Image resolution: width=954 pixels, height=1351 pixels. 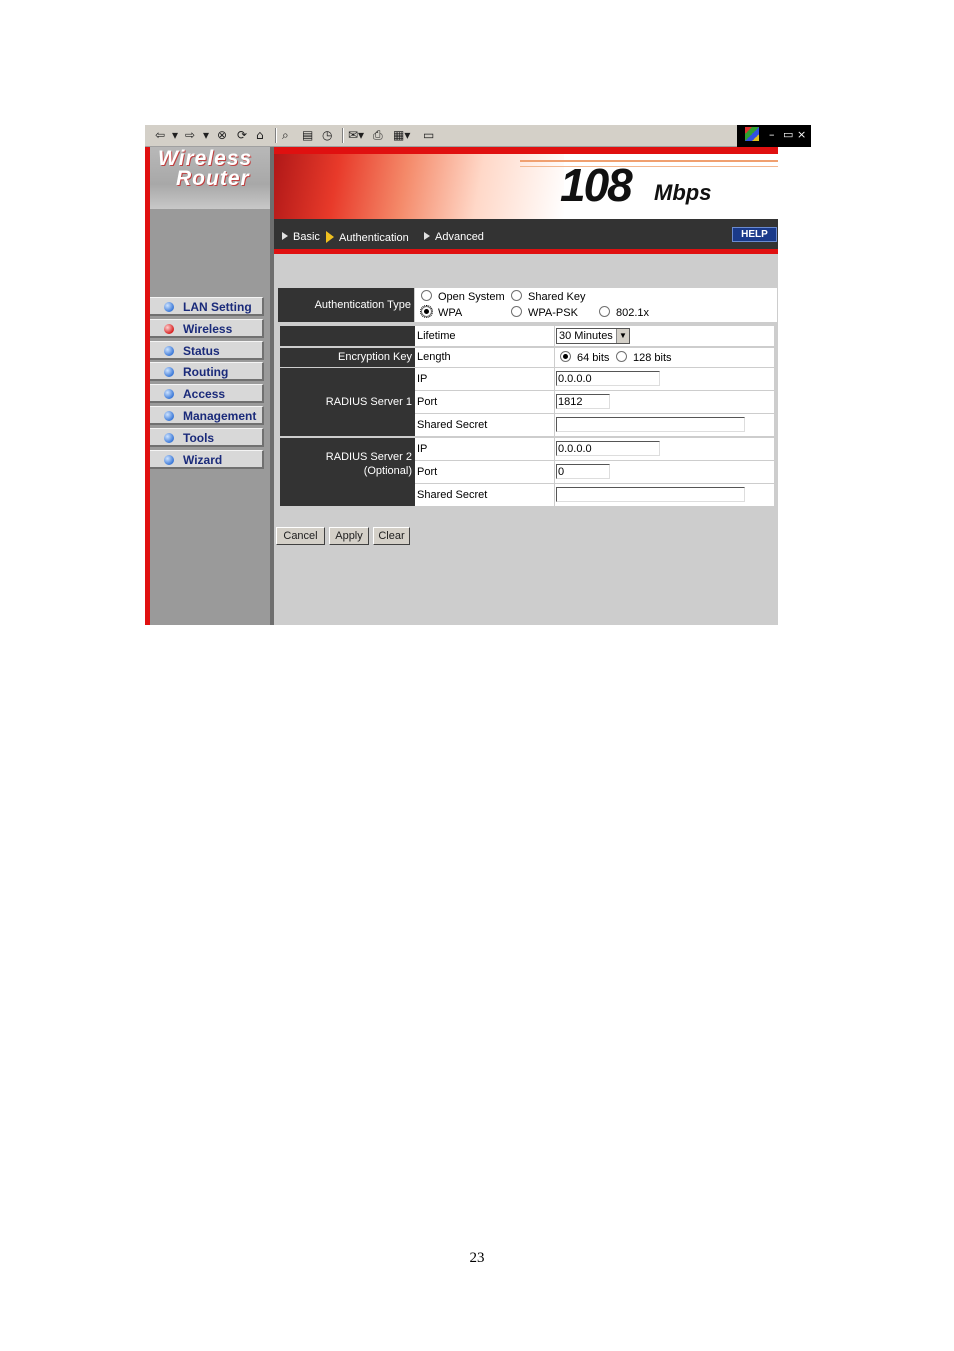 I want to click on sidebar-item-management: Management, so click(x=207, y=415).